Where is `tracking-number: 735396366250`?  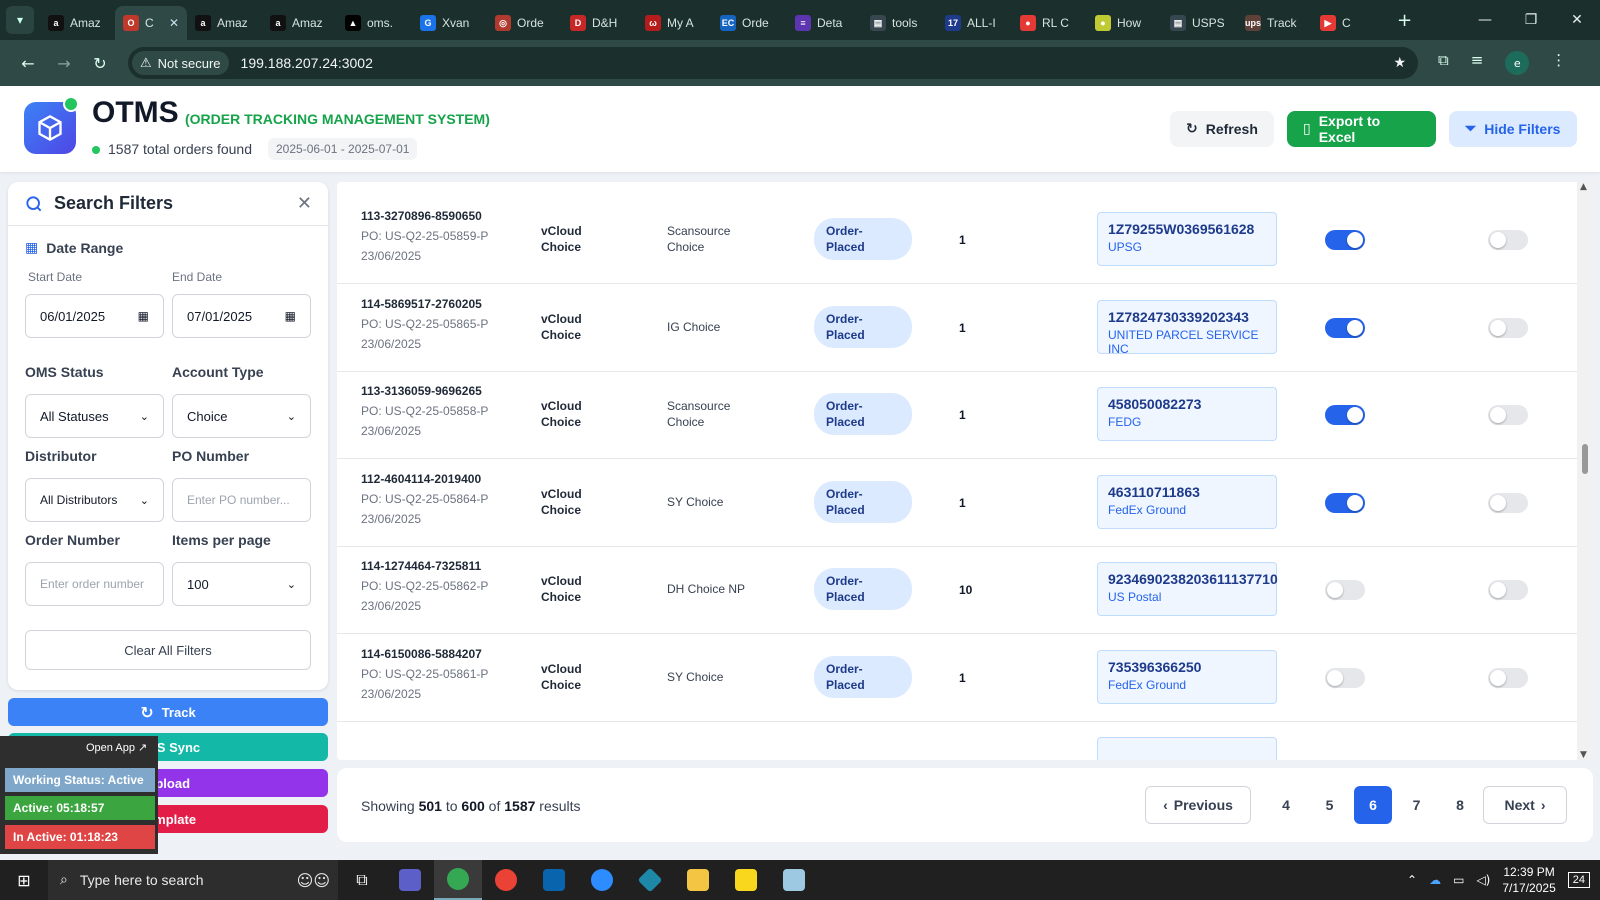
tracking-number: 735396366250 is located at coordinates (1187, 667).